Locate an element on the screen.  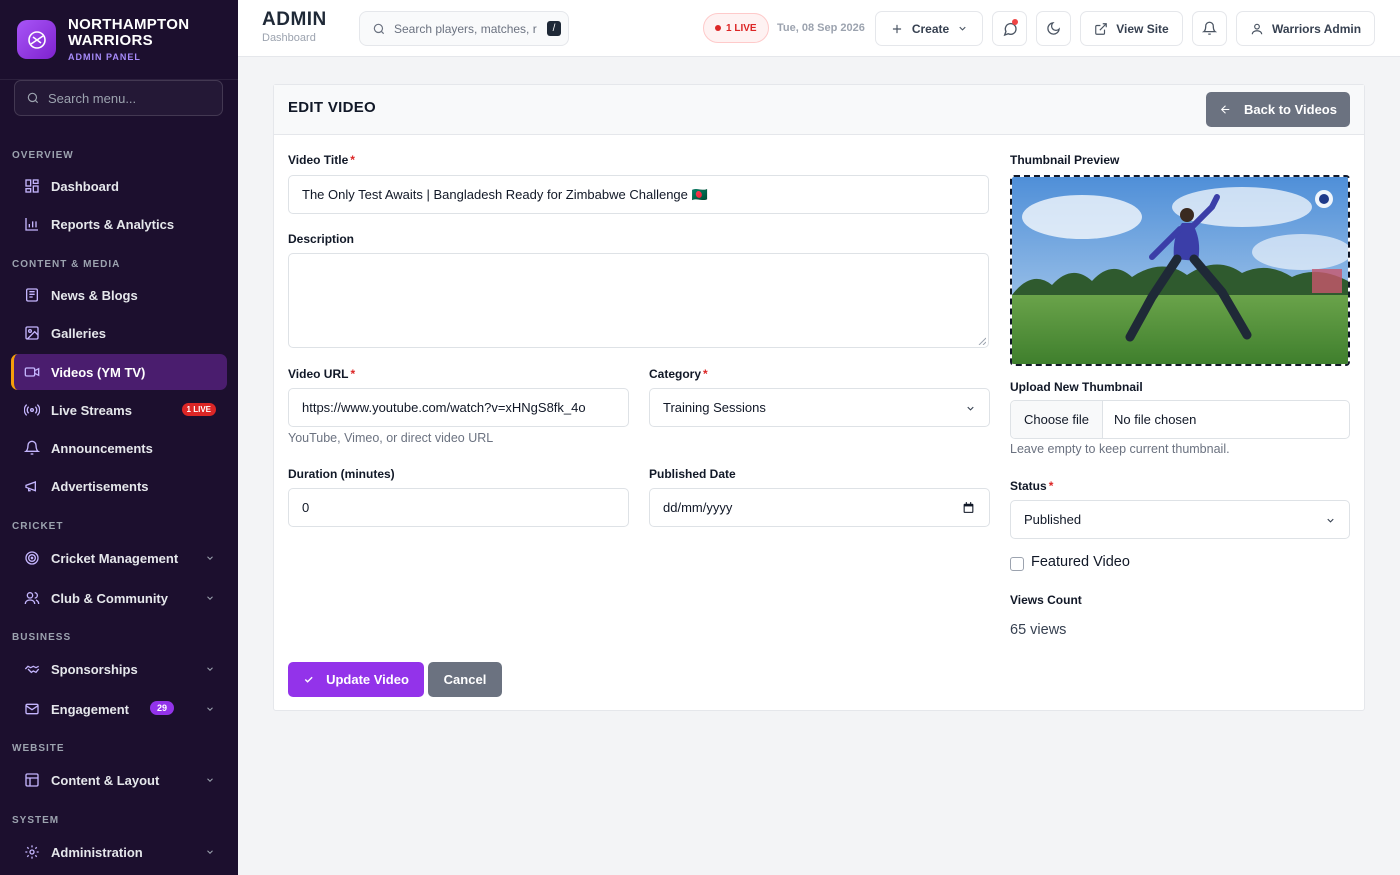
section-overview: OVERVIEW is located at coordinates (43, 155).